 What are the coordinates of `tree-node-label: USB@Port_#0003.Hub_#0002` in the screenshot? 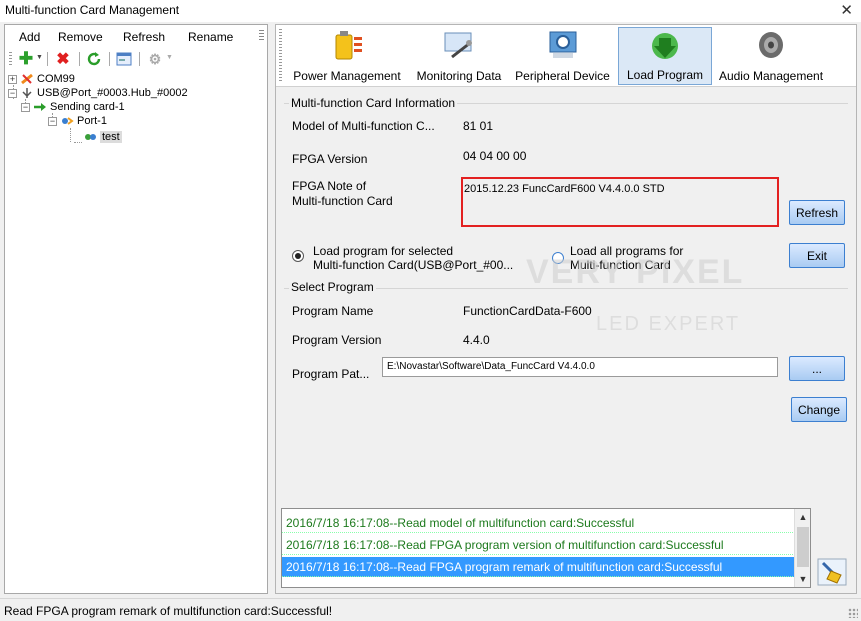 It's located at (112, 93).